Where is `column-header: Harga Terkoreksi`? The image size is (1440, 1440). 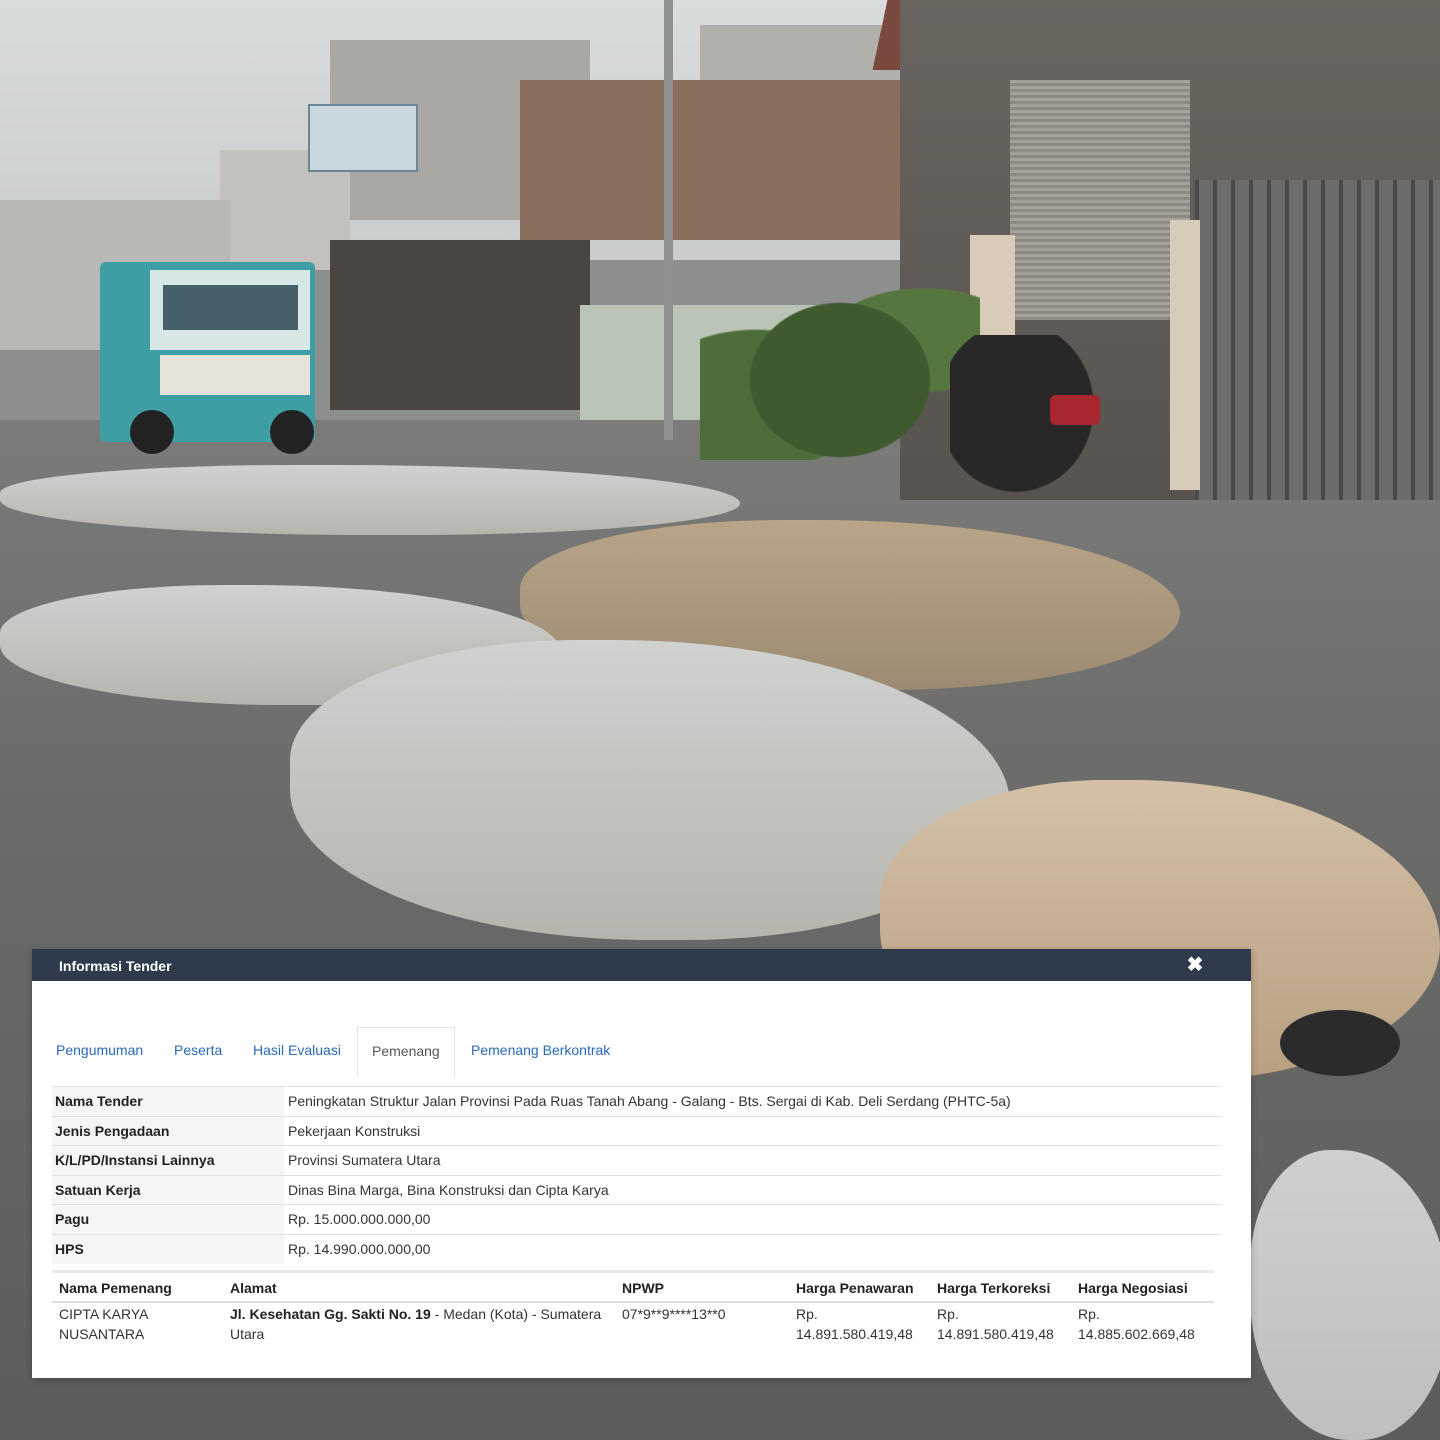
column-header: Harga Terkoreksi is located at coordinates (994, 1288).